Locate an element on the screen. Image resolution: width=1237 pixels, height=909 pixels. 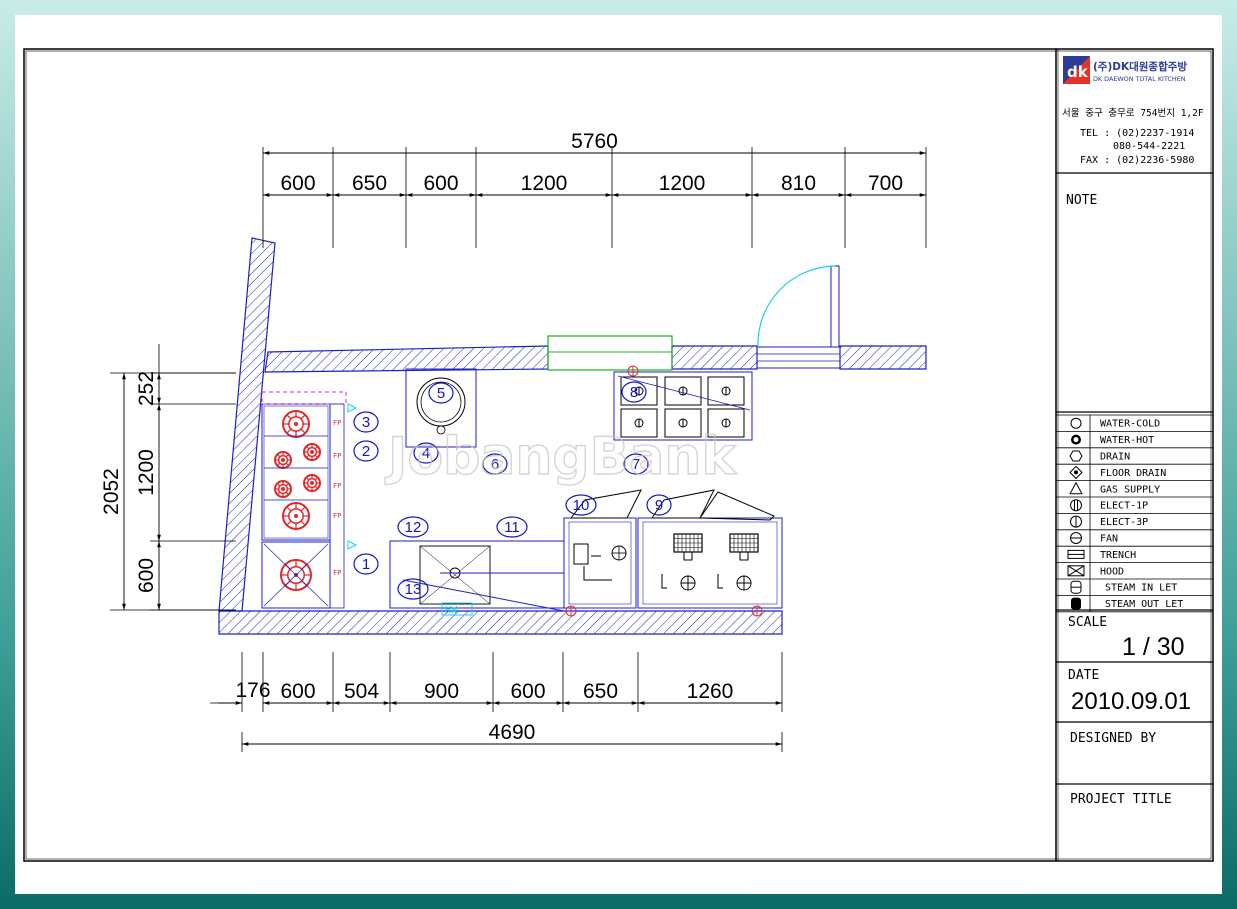
legend-row: TRENCH is located at coordinates (1134, 554).